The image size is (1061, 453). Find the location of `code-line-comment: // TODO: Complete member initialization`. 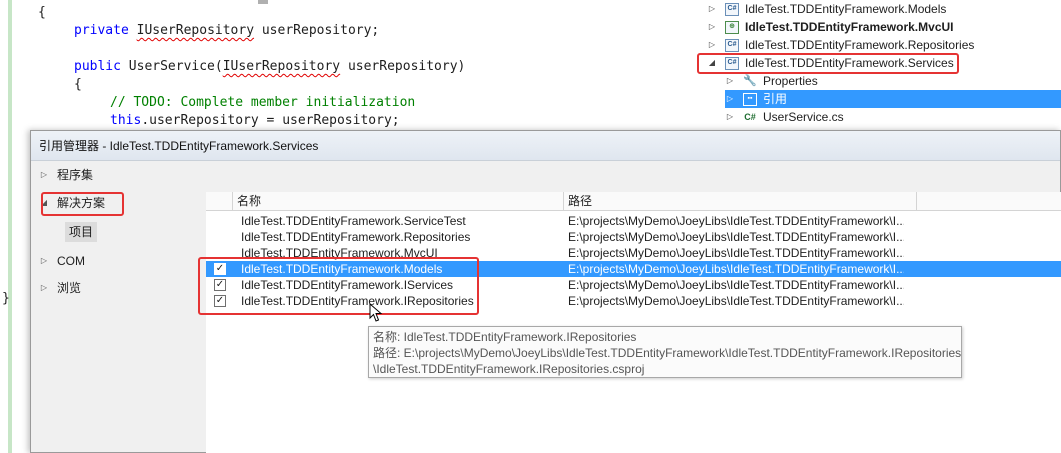

code-line-comment: // TODO: Complete member initialization is located at coordinates (262, 103).